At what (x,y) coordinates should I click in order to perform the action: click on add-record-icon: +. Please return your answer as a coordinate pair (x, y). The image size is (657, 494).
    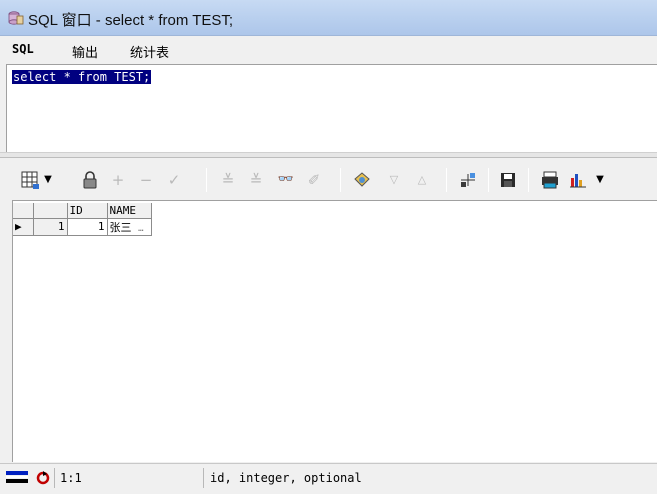
    Looking at the image, I should click on (118, 180).